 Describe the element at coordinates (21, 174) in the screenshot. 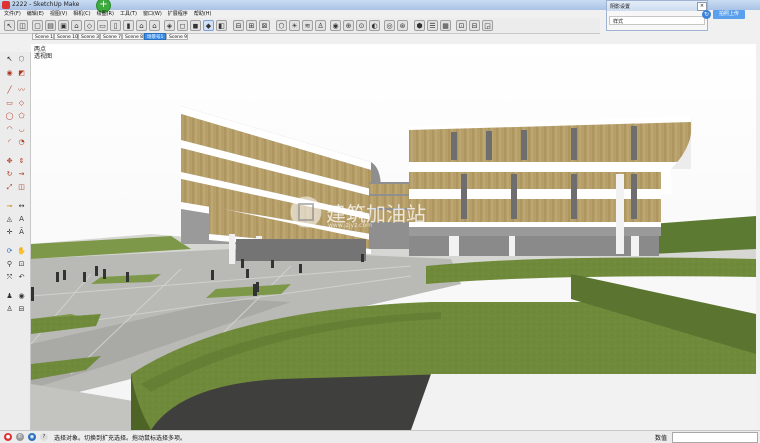

I see `follow-me-icon: ⇝` at that location.